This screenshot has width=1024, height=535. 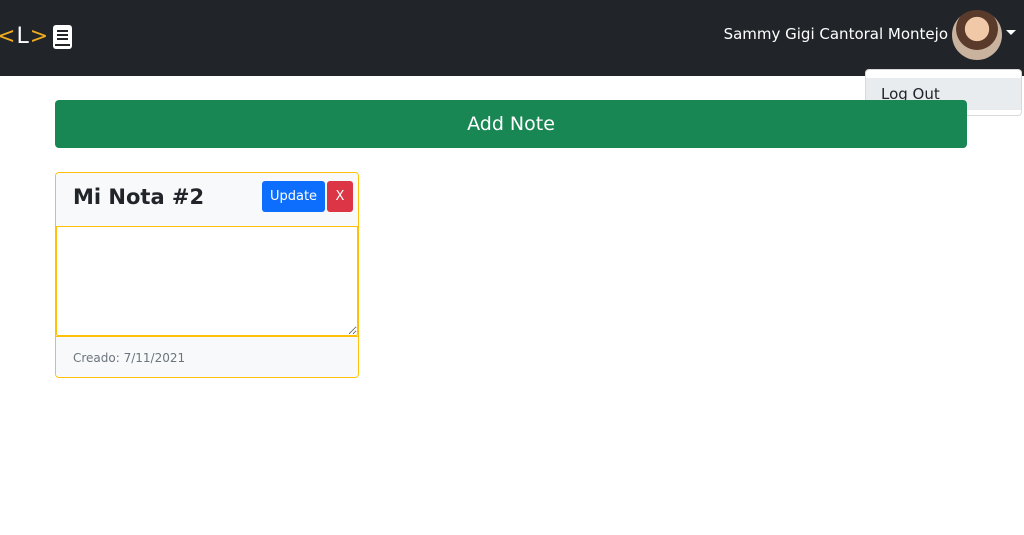 What do you see at coordinates (1011, 32) in the screenshot?
I see `caret-down-icon` at bounding box center [1011, 32].